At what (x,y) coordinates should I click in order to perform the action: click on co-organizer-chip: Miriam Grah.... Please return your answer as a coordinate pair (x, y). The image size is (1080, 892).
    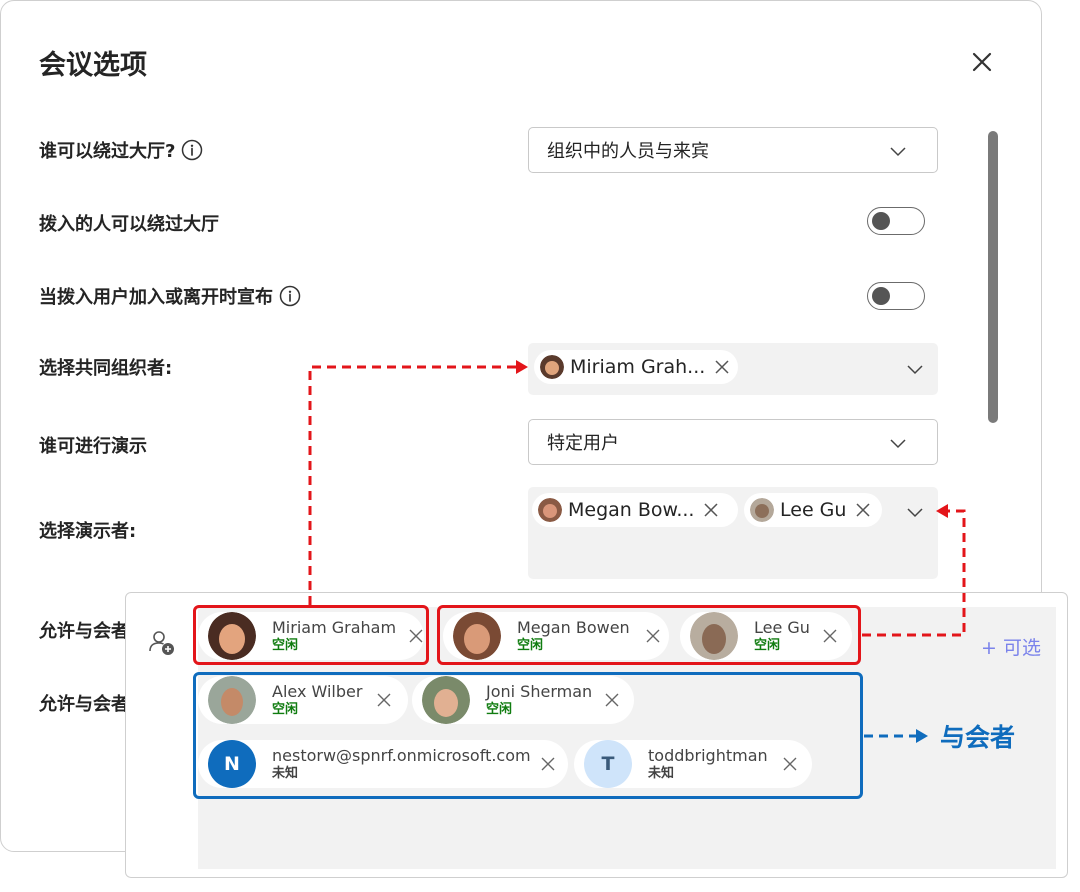
    Looking at the image, I should click on (636, 367).